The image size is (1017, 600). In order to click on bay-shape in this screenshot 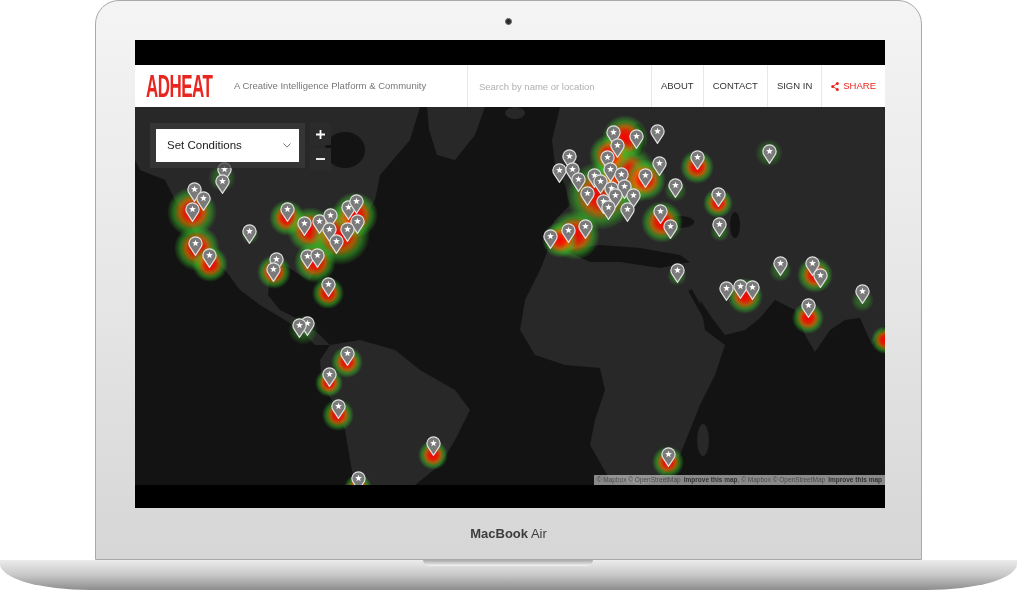, I will do `click(345, 150)`.